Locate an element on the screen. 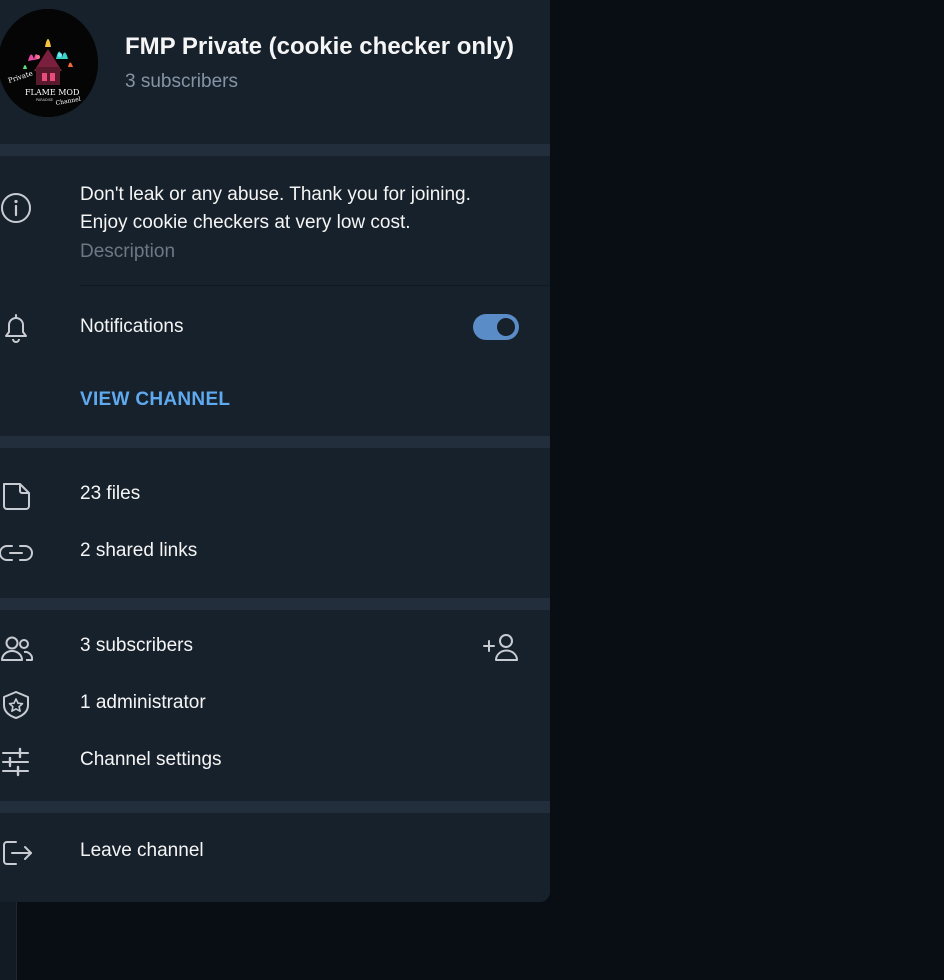 The height and width of the screenshot is (980, 944). administrators-row: 1 administrator is located at coordinates (275, 703).